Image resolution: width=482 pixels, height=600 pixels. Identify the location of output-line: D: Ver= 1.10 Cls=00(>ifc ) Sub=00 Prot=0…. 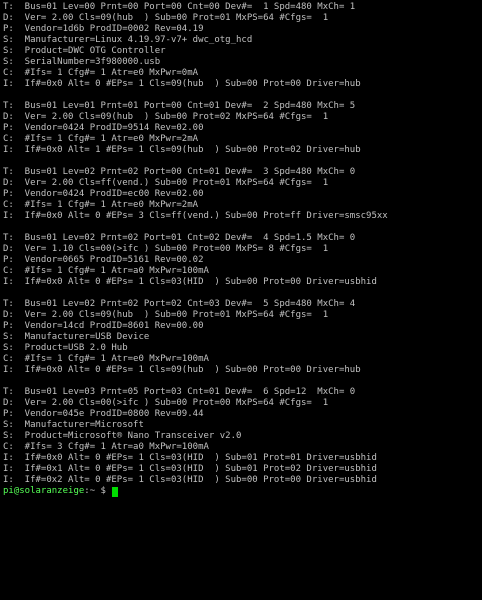
(166, 249).